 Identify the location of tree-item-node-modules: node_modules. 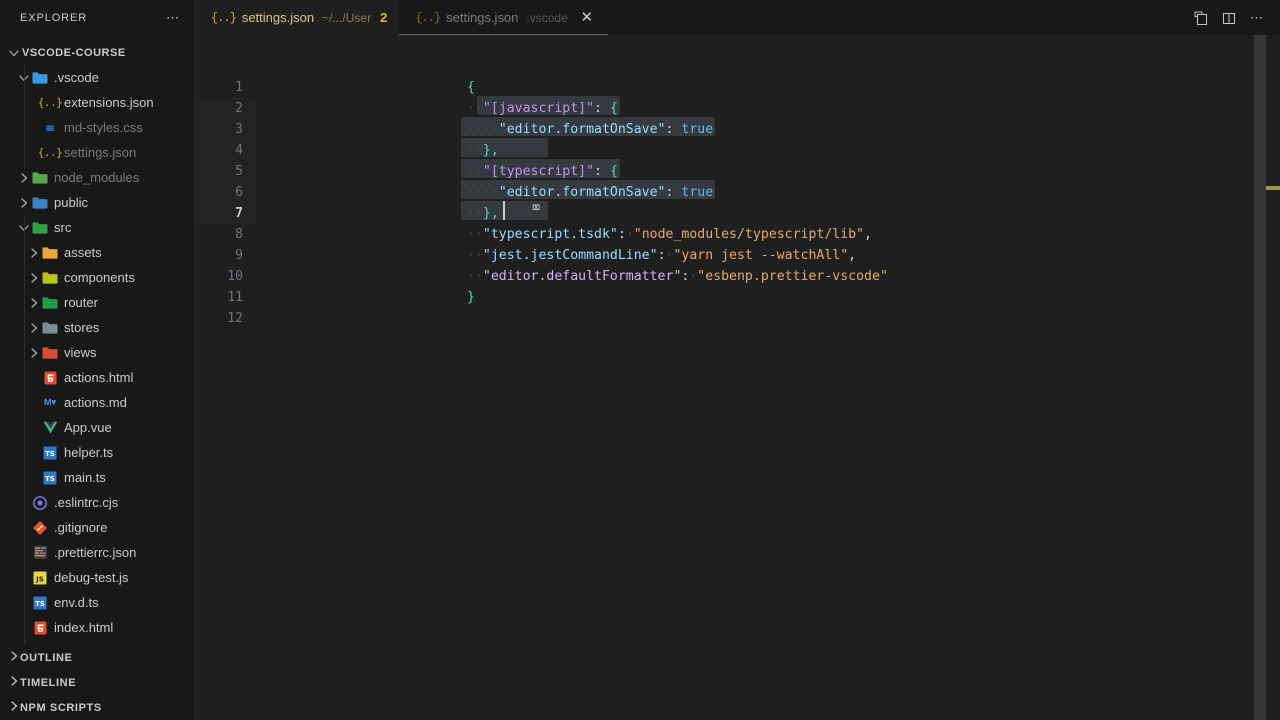
(97, 177).